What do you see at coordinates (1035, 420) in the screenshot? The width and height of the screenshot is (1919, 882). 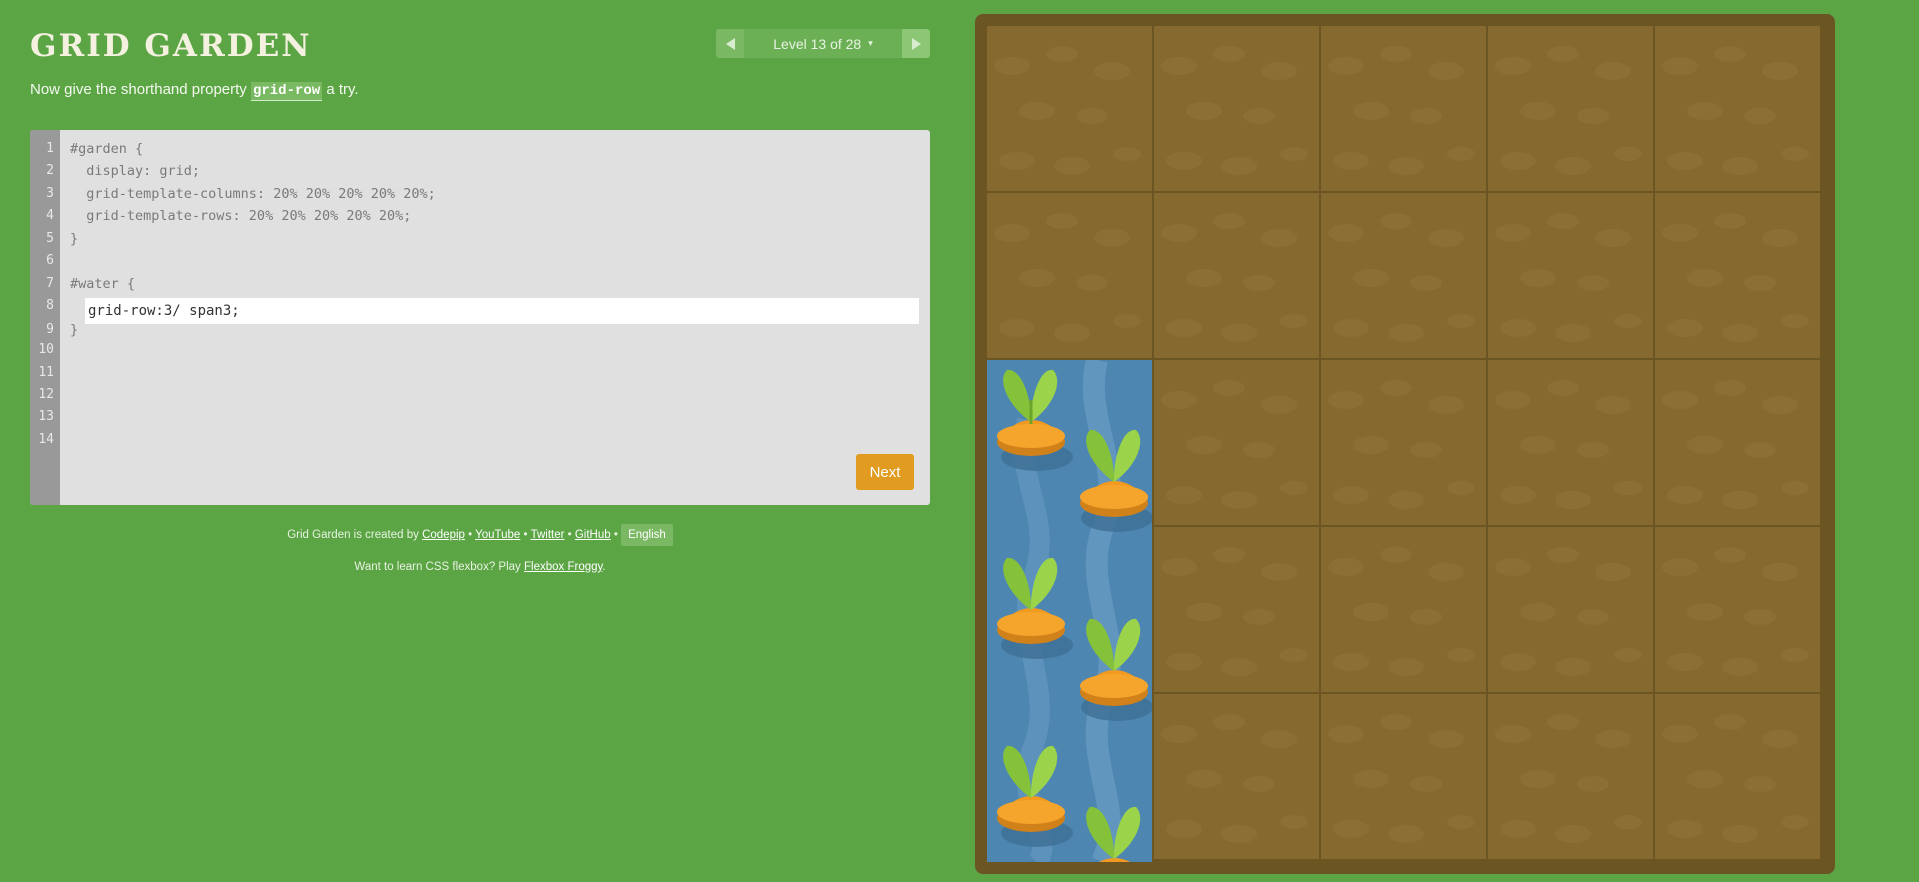 I see `carrot-icon` at bounding box center [1035, 420].